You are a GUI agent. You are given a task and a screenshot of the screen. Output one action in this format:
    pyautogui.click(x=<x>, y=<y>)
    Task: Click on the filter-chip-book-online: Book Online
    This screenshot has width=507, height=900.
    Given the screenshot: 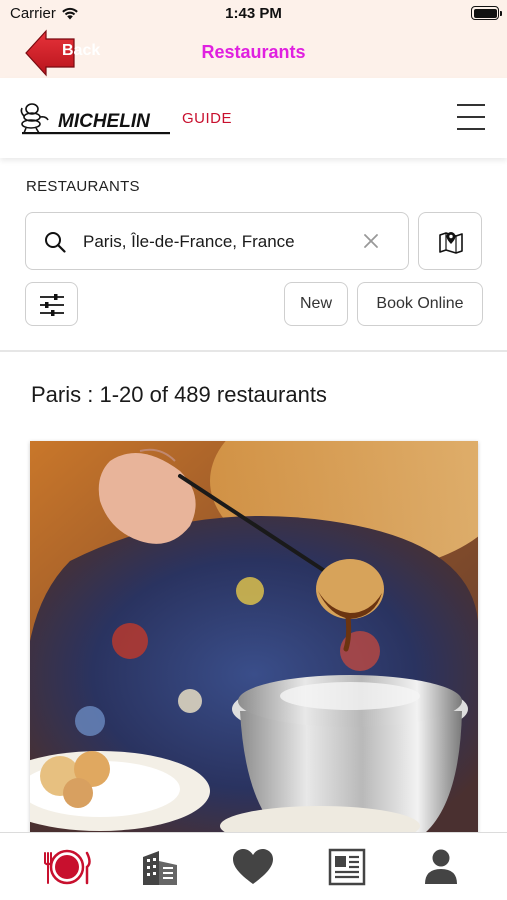 What is the action you would take?
    pyautogui.click(x=420, y=304)
    